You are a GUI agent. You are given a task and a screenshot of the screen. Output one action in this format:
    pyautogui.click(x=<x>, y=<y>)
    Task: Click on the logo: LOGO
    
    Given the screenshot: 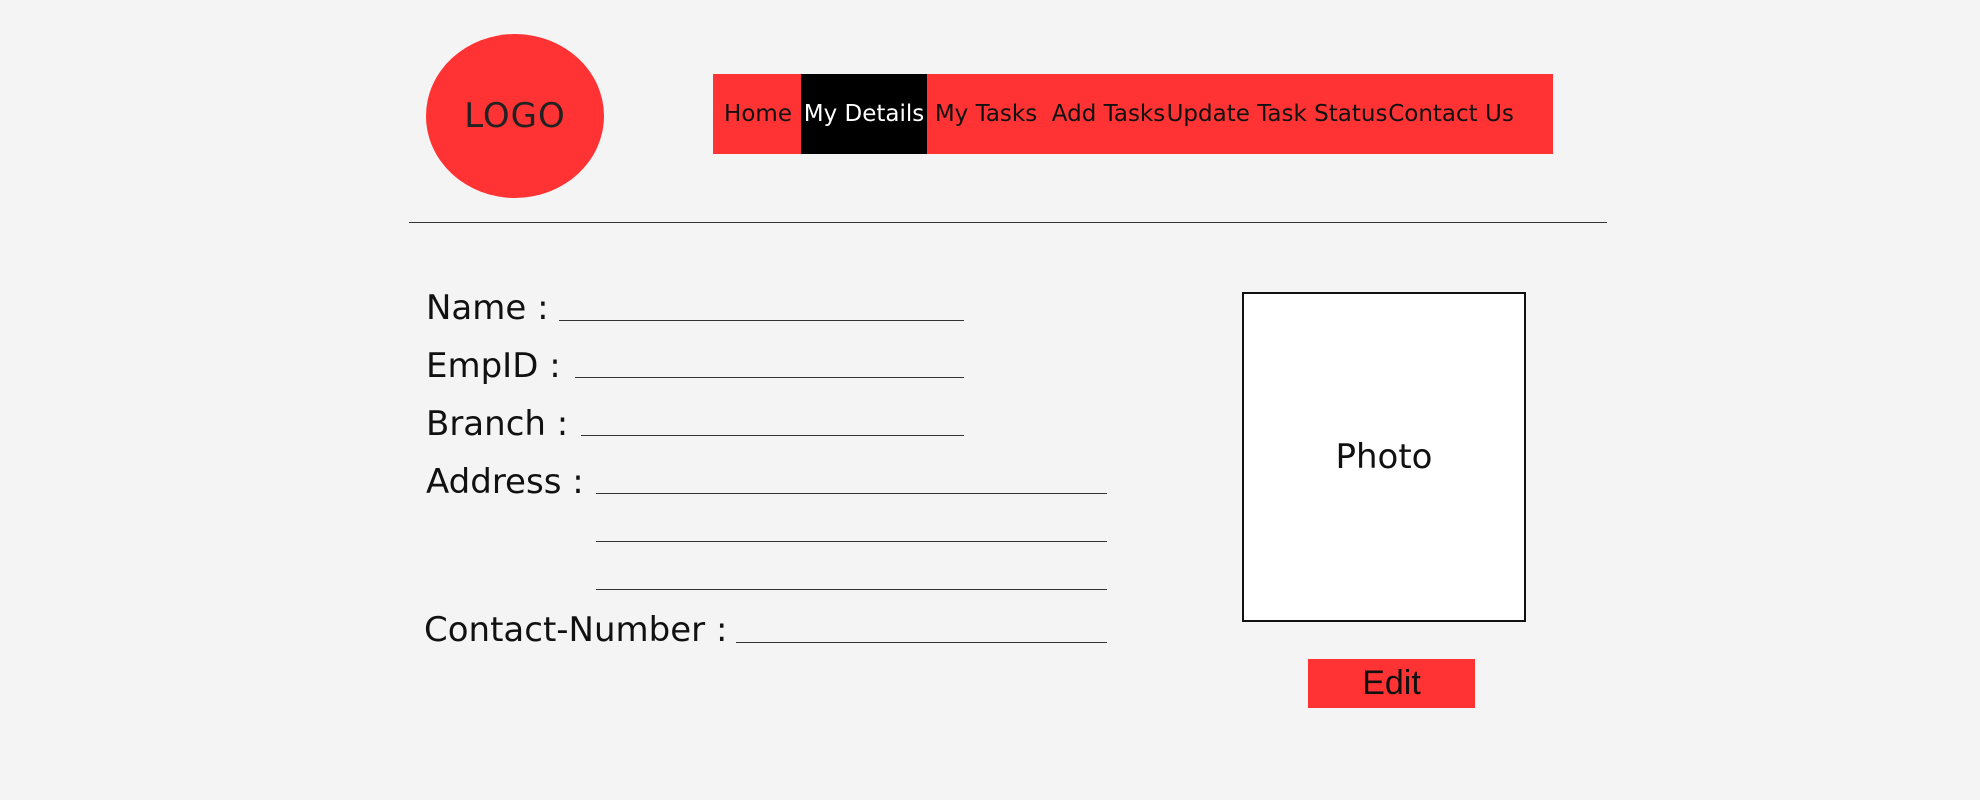 What is the action you would take?
    pyautogui.click(x=515, y=116)
    